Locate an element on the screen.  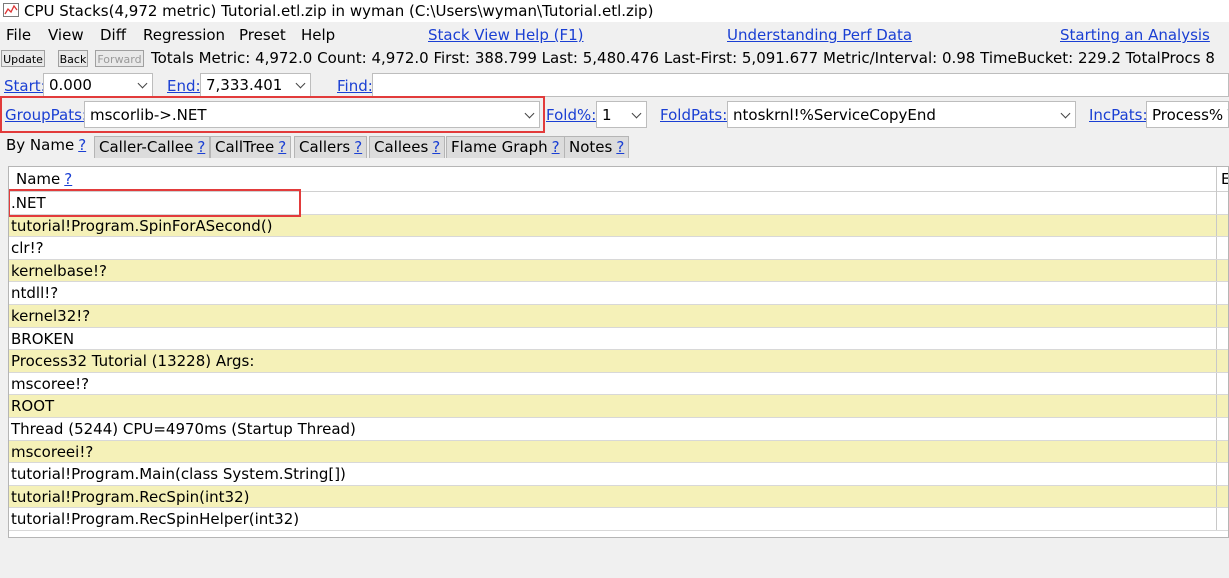
find-label: Find: is located at coordinates (355, 86).